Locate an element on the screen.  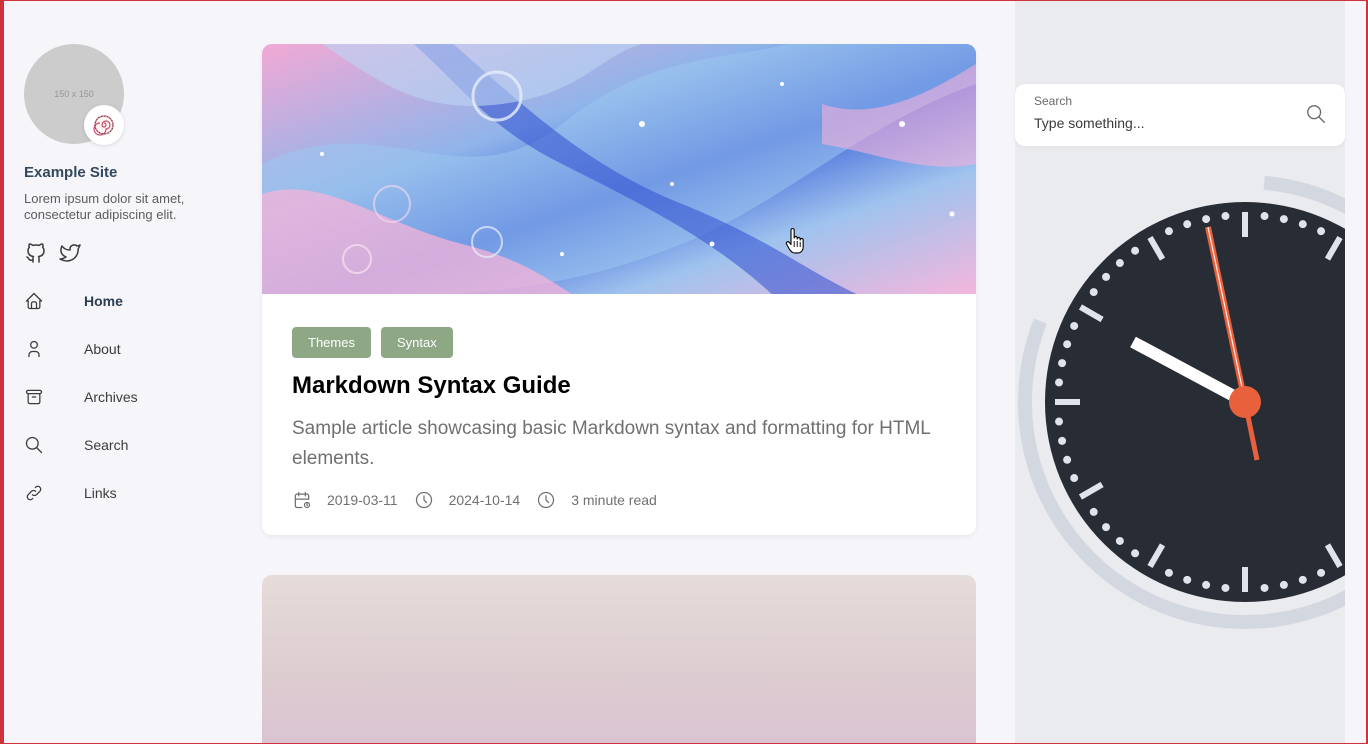
home-icon is located at coordinates (34, 301).